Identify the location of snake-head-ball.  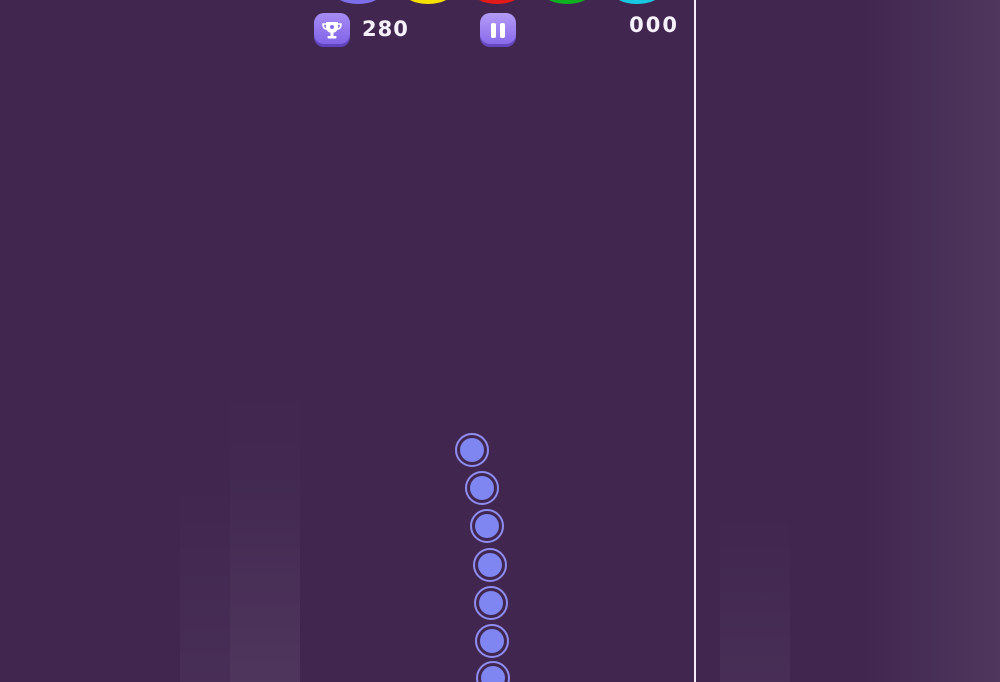
(472, 450).